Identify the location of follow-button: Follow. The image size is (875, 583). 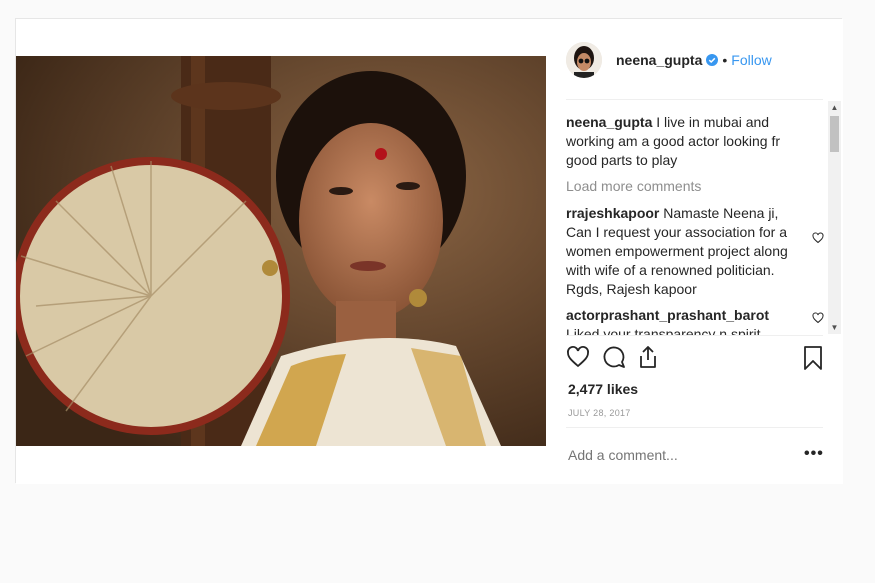
(751, 60).